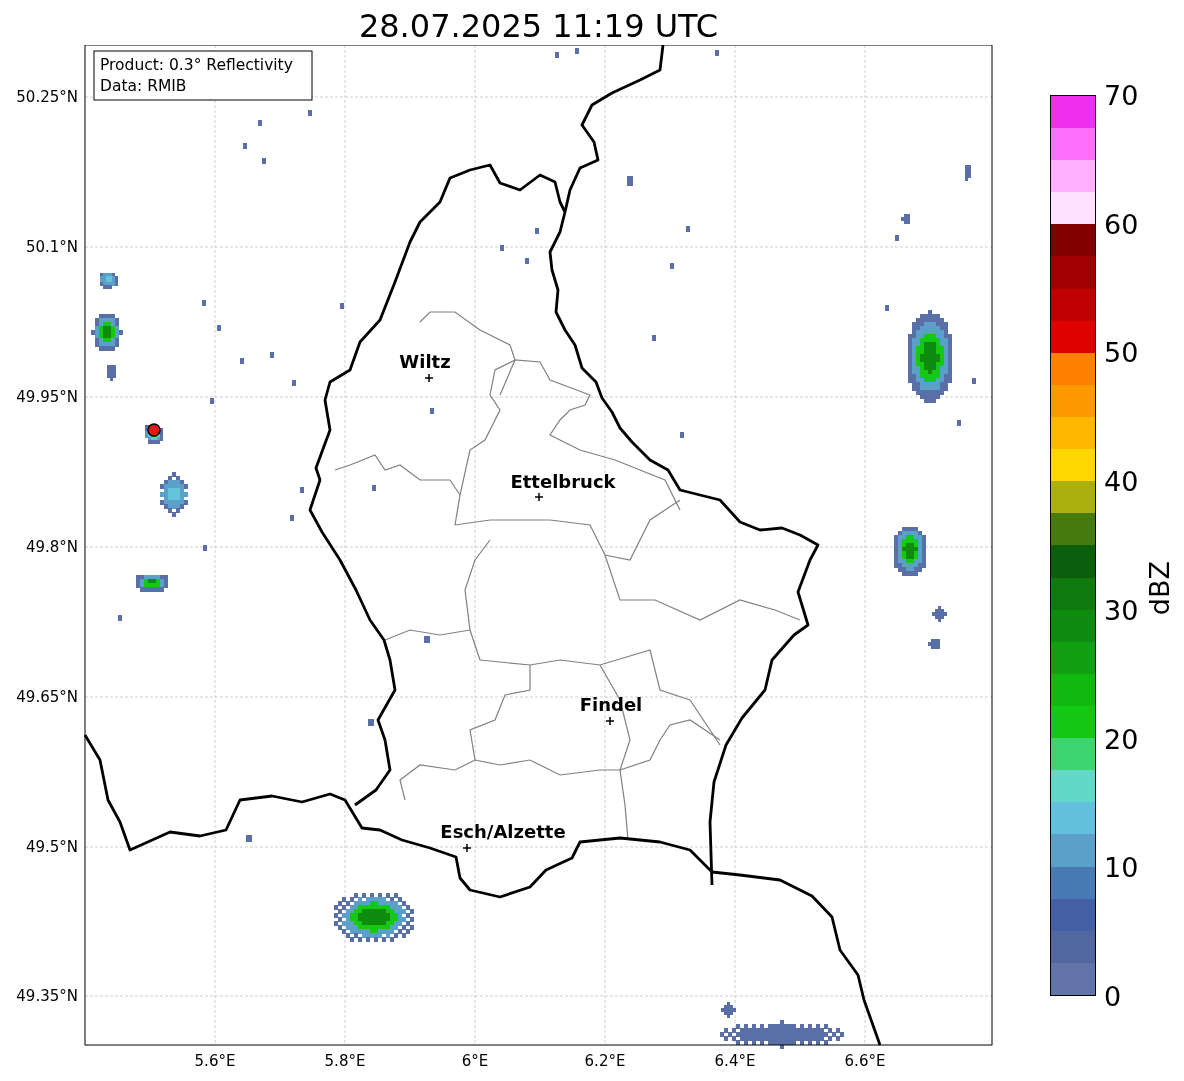  Describe the element at coordinates (1159, 588) in the screenshot. I see `colorbar-axis-label: dBZ` at that location.